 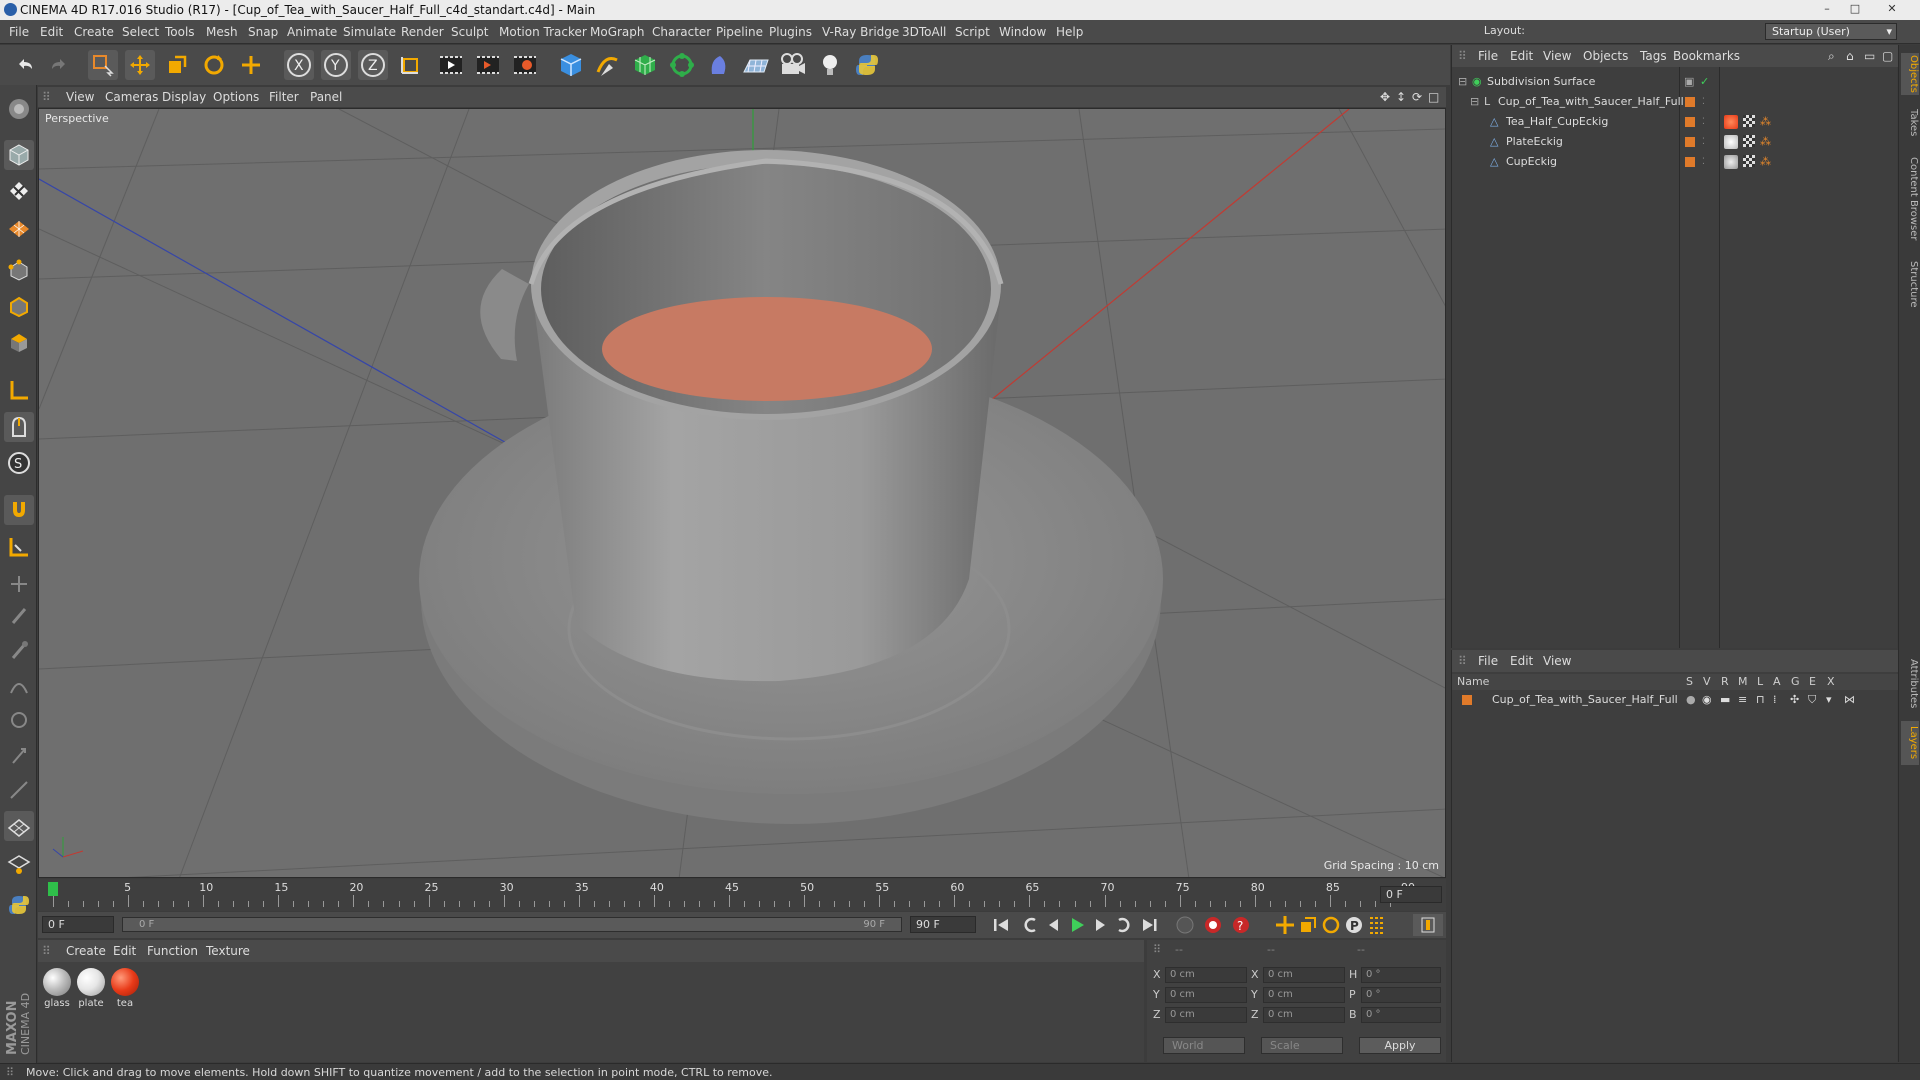 I want to click on layer-expression-icon: ⛉, so click(x=1812, y=700).